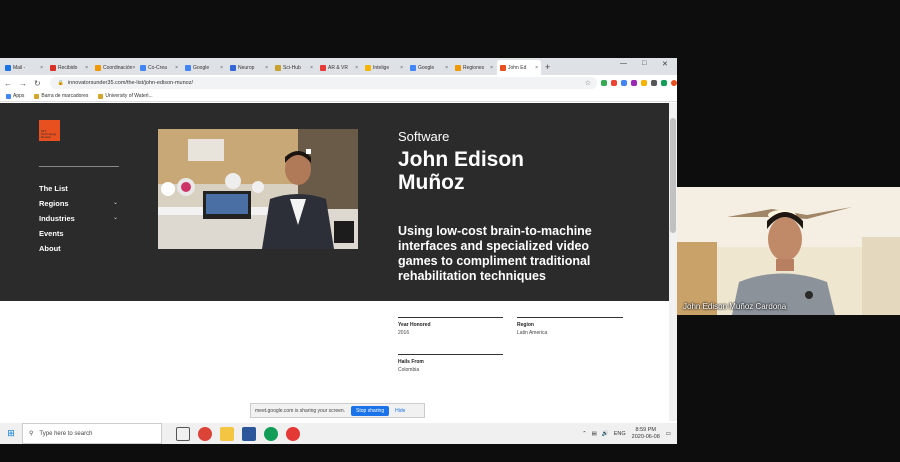  I want to click on clock: 8:59 PM 2020-06-08, so click(646, 434).